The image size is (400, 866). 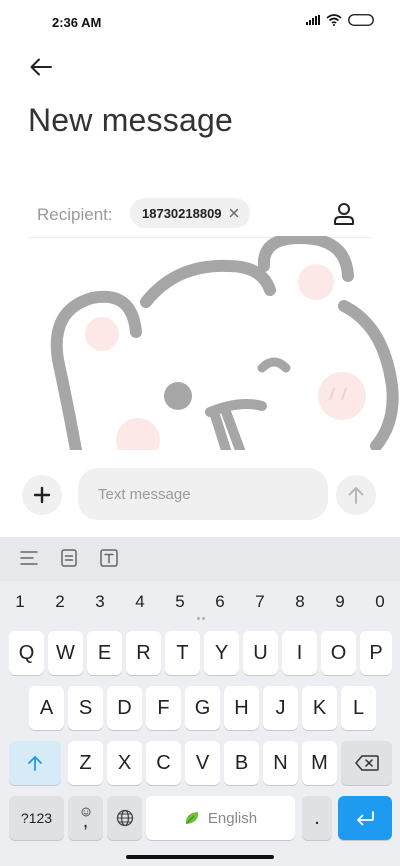 What do you see at coordinates (69, 558) in the screenshot?
I see `clipboard-icon` at bounding box center [69, 558].